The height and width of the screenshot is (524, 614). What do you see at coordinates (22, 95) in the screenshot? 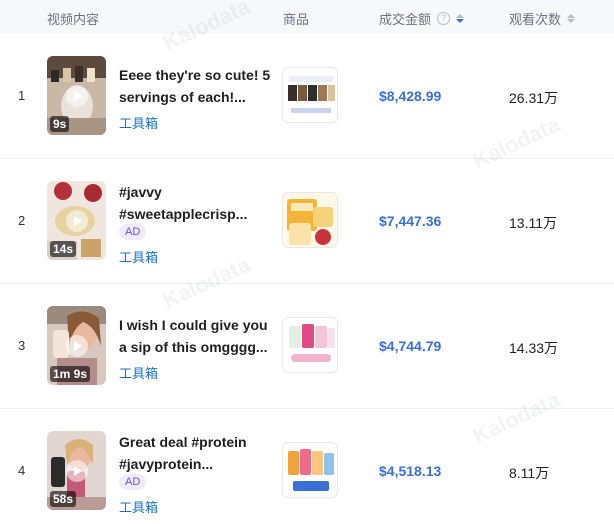
I see `rank-number: 1` at bounding box center [22, 95].